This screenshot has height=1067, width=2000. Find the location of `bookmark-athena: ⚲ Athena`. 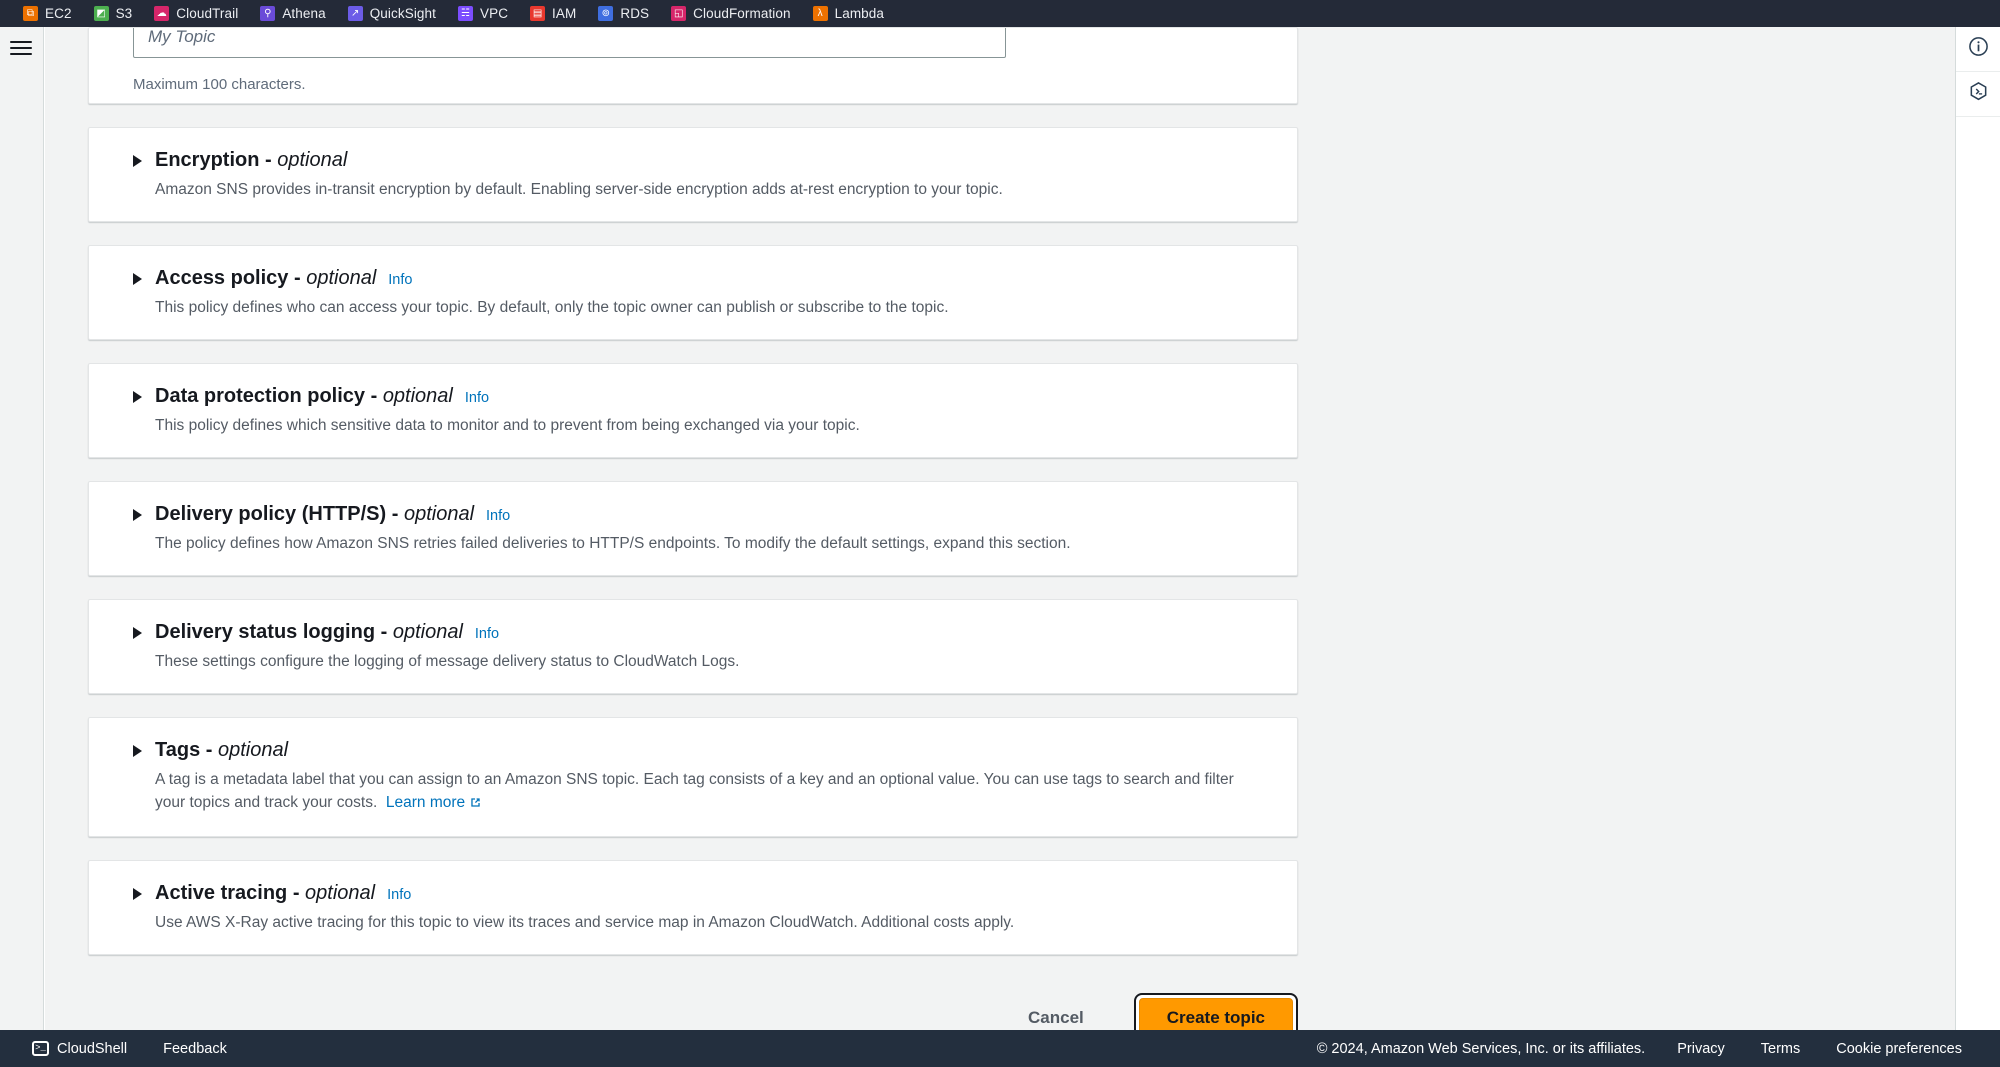

bookmark-athena: ⚲ Athena is located at coordinates (292, 13).